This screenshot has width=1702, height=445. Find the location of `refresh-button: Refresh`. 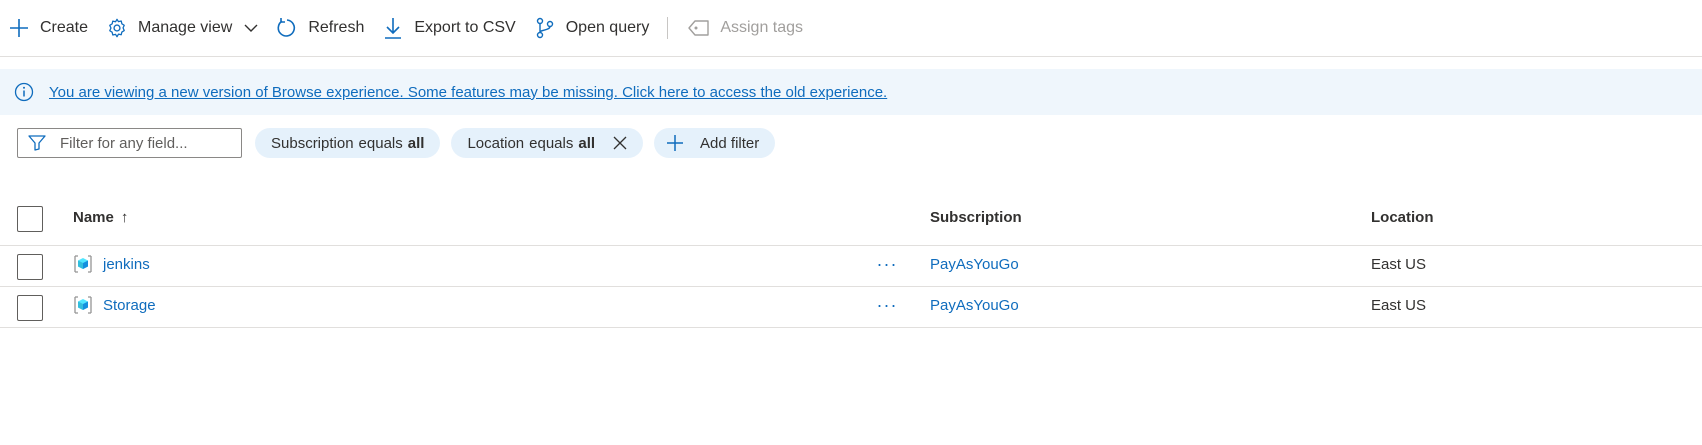

refresh-button: Refresh is located at coordinates (320, 28).